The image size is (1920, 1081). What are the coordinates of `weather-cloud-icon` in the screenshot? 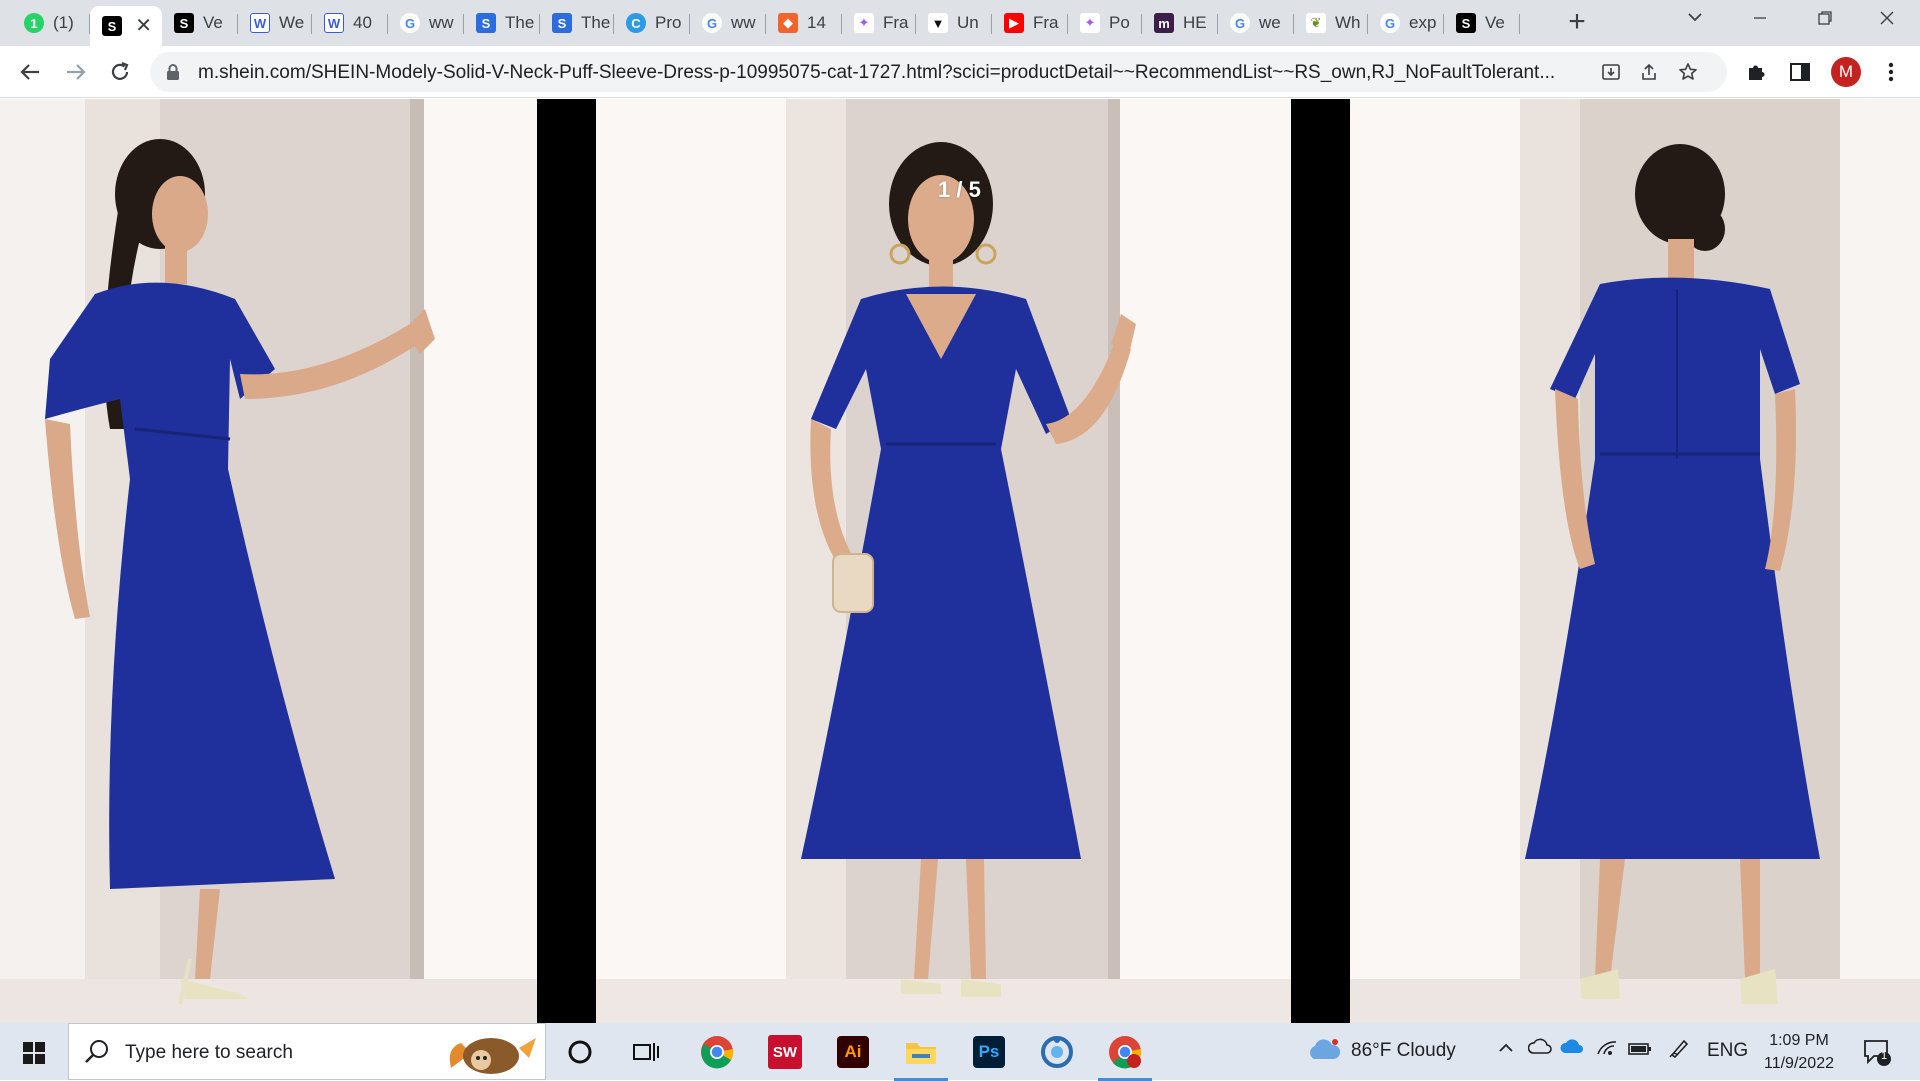 It's located at (1324, 1052).